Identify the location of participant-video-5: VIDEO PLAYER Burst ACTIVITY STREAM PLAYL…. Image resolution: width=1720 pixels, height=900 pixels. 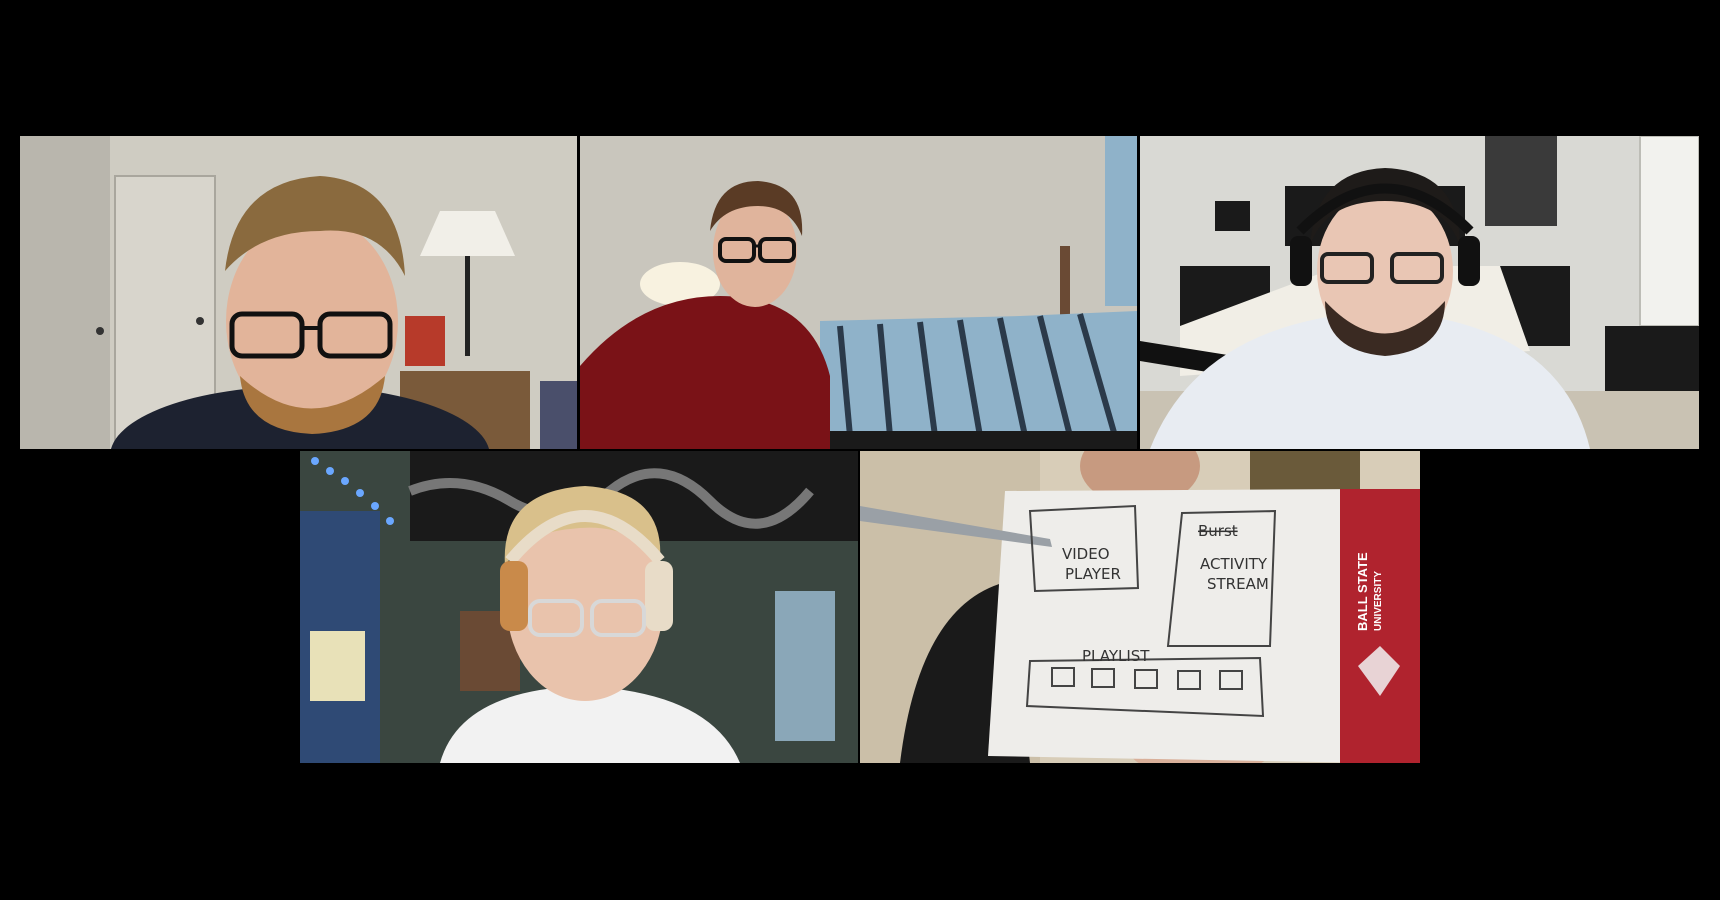
(1140, 607).